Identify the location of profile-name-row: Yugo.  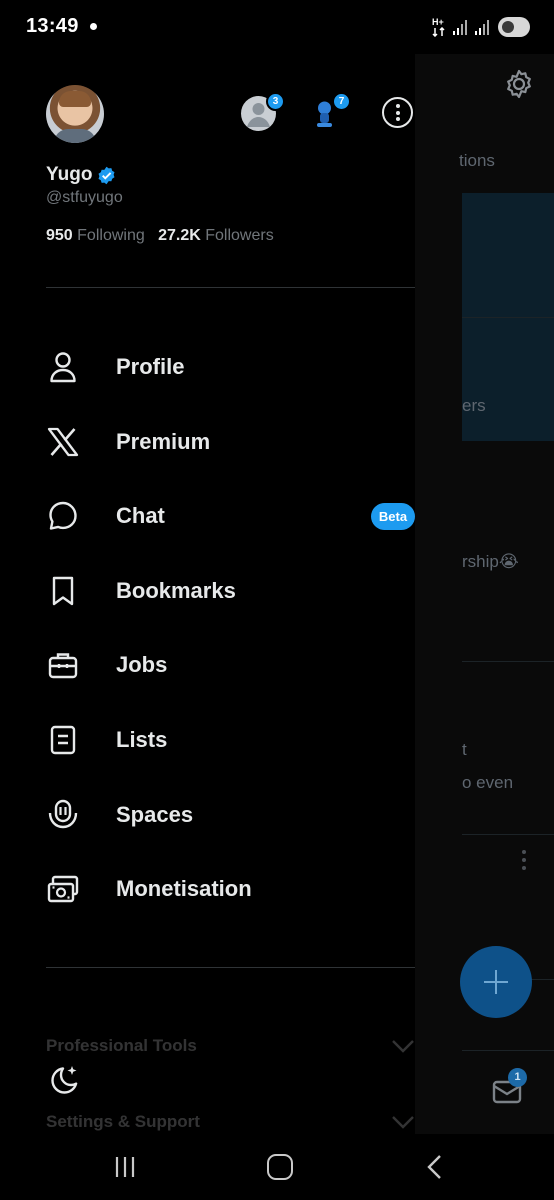
(81, 175).